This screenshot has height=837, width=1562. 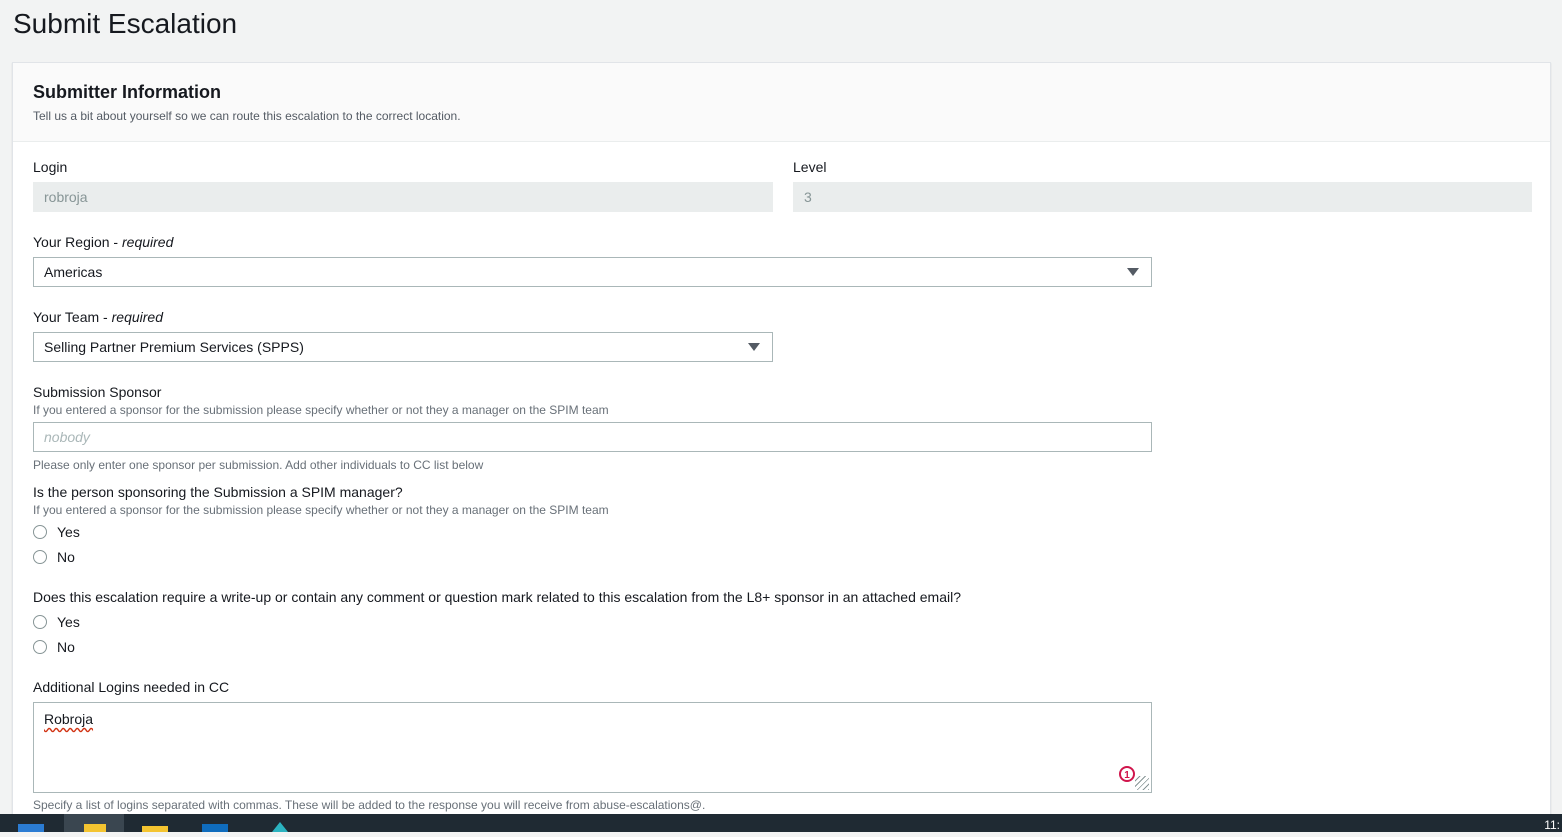 I want to click on region-label: Your Region - required, so click(x=103, y=242).